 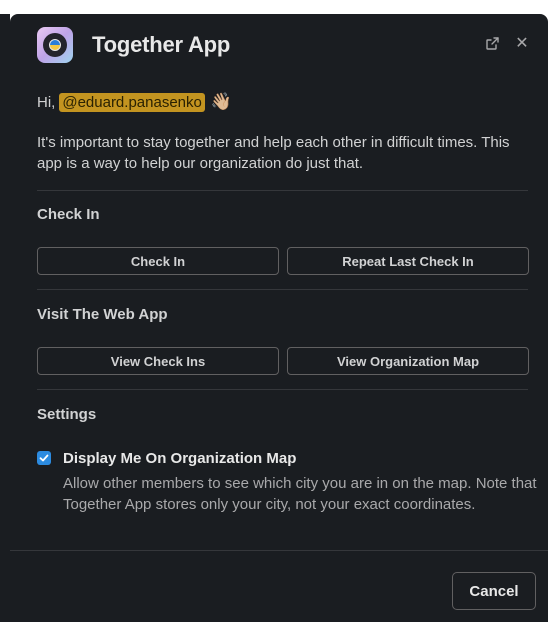 What do you see at coordinates (55, 45) in the screenshot?
I see `together-app-logo-icon` at bounding box center [55, 45].